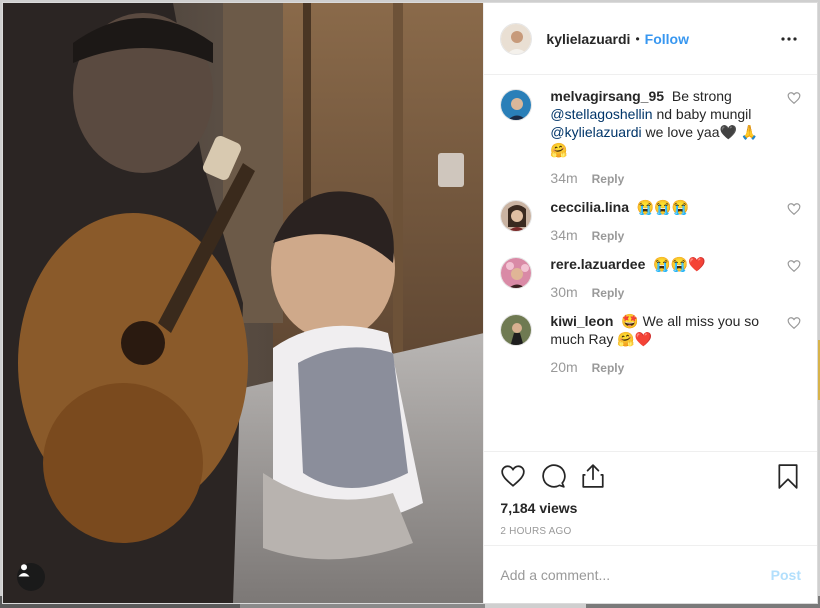  Describe the element at coordinates (553, 476) in the screenshot. I see `comment-bubble-icon` at that location.